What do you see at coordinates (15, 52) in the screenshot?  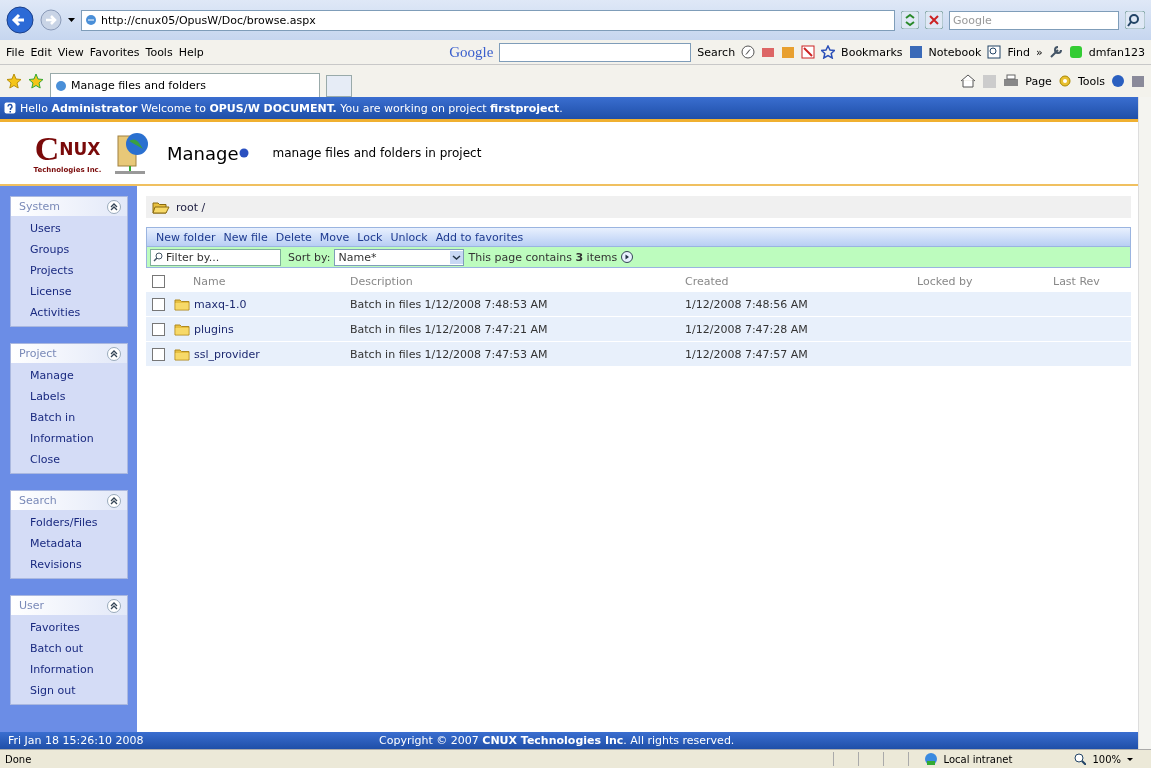 I see `menu-item: File` at bounding box center [15, 52].